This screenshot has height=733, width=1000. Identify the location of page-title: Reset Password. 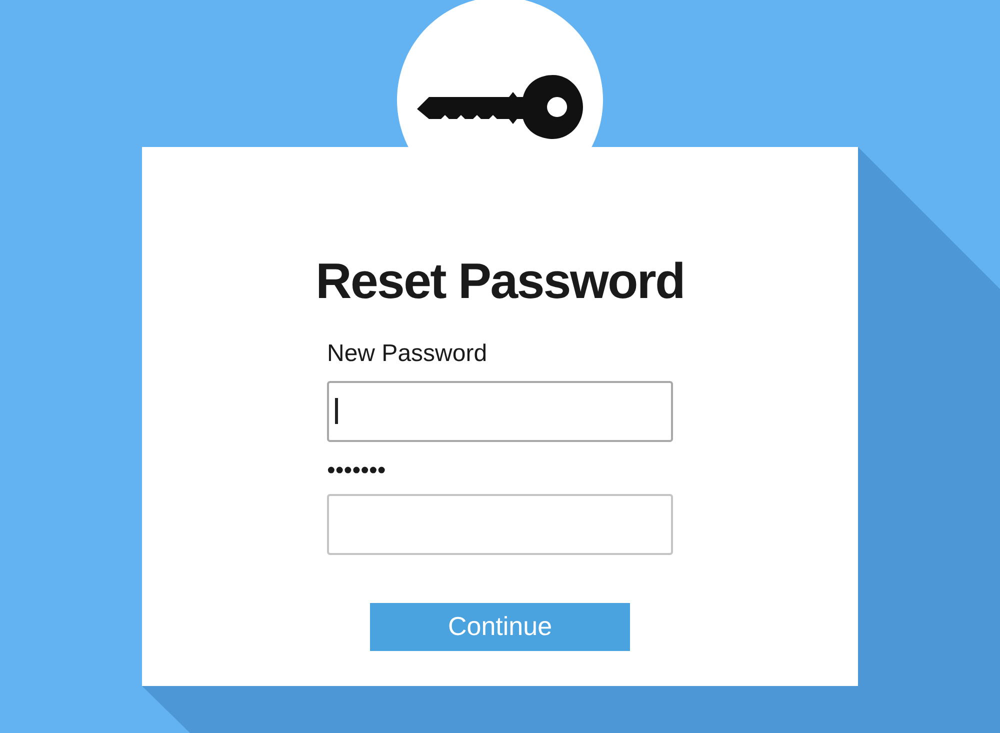
(500, 281).